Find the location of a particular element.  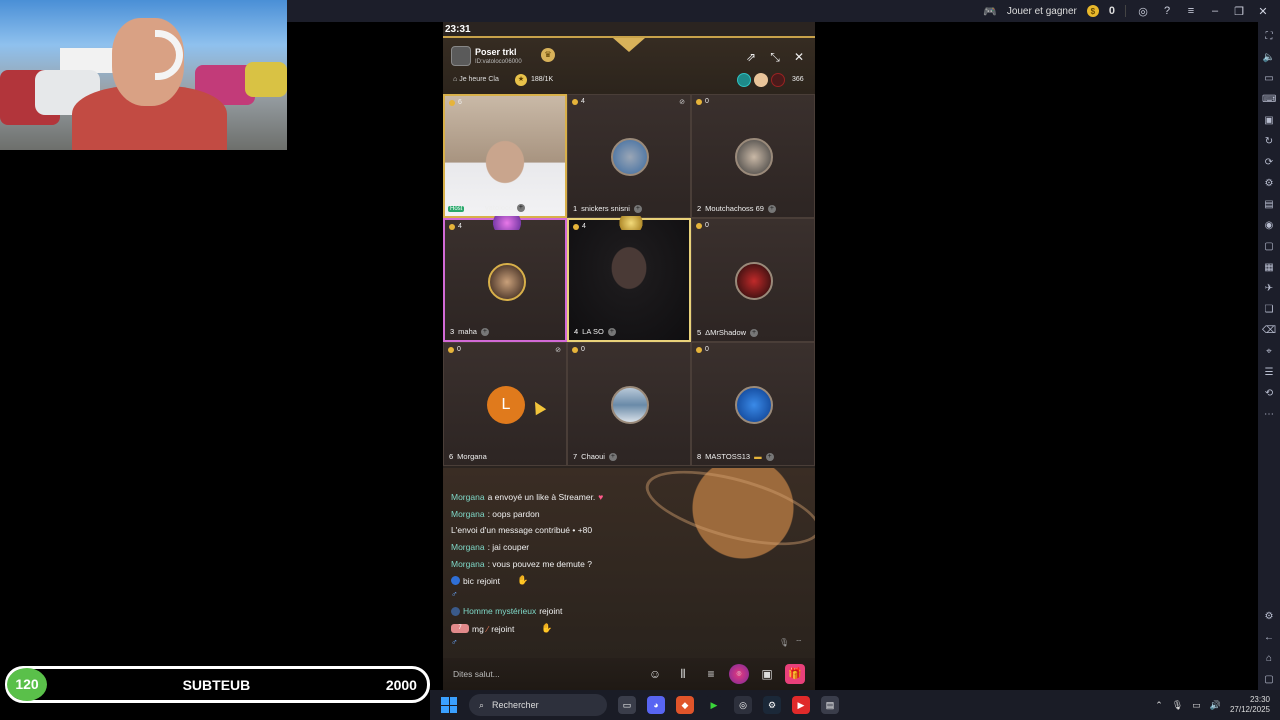

game-icon: ◎ is located at coordinates (739, 674).